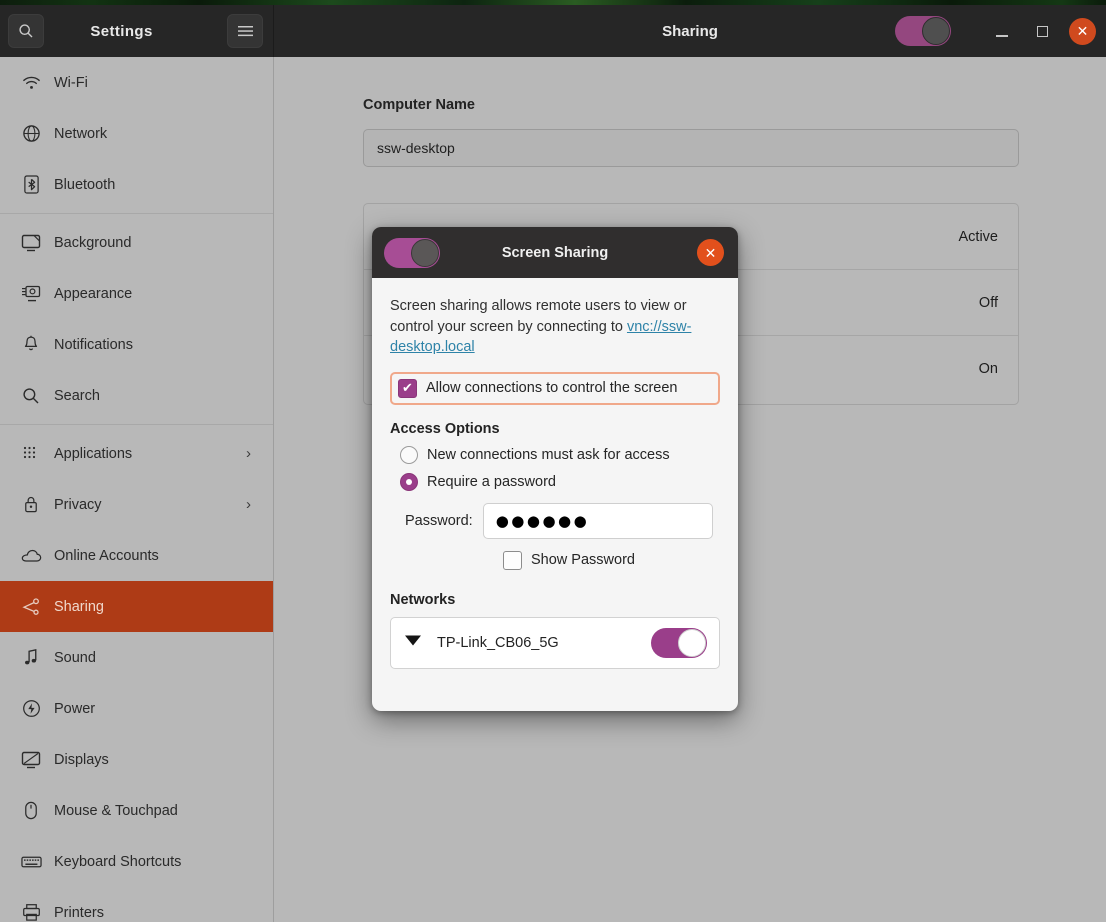 The height and width of the screenshot is (922, 1106). What do you see at coordinates (583, 560) in the screenshot?
I see `show-password-label: Show Password` at bounding box center [583, 560].